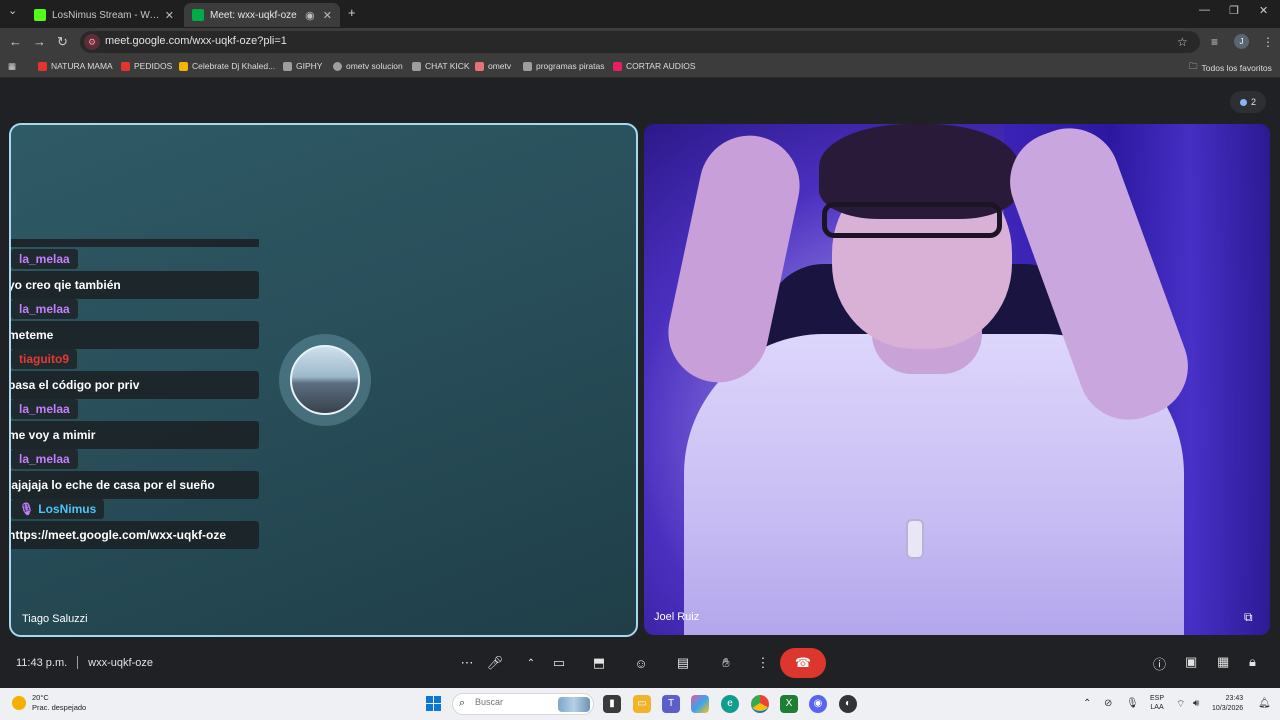 The width and height of the screenshot is (1280, 720). I want to click on chat-icon: ▣, so click(1191, 662).